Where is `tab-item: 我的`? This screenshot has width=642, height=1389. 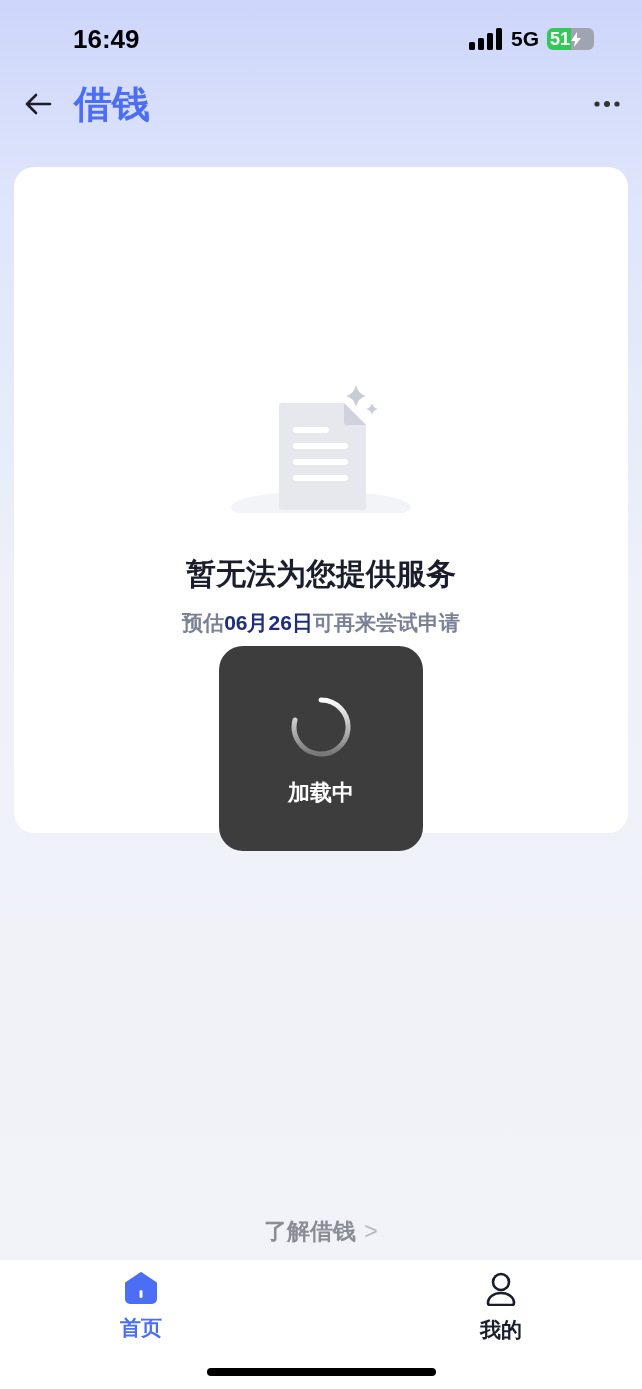 tab-item: 我的 is located at coordinates (501, 1312).